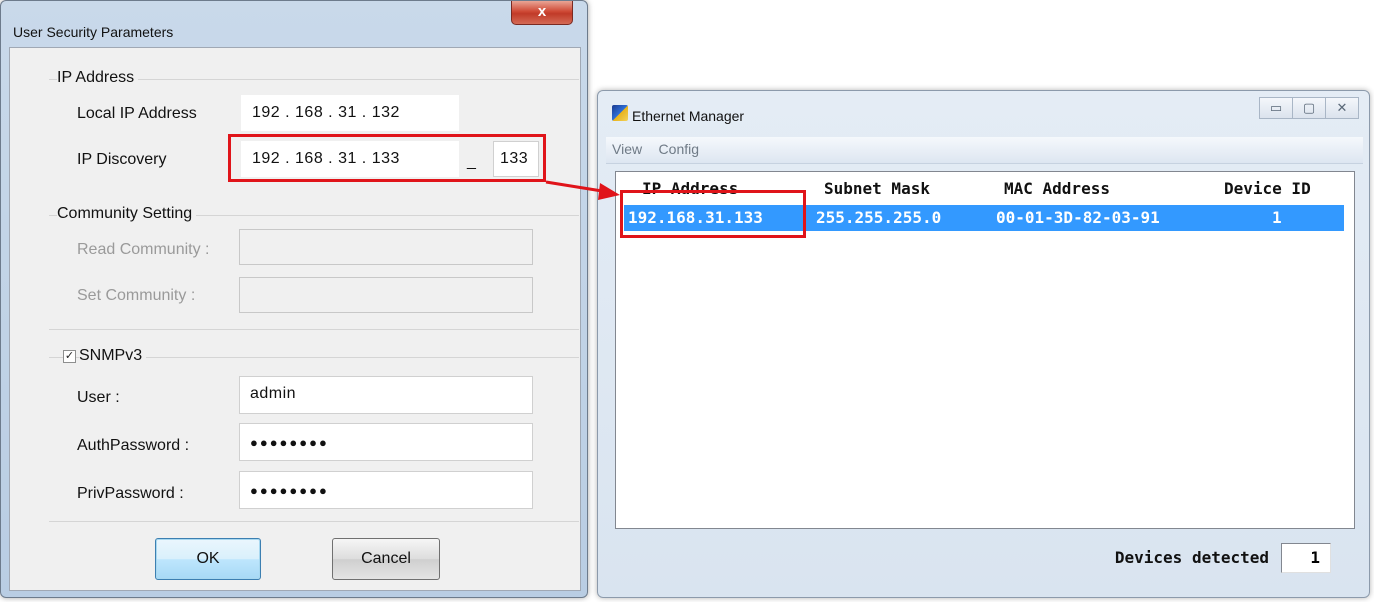 Image resolution: width=1374 pixels, height=602 pixels. I want to click on red-arrow, so click(582, 190).